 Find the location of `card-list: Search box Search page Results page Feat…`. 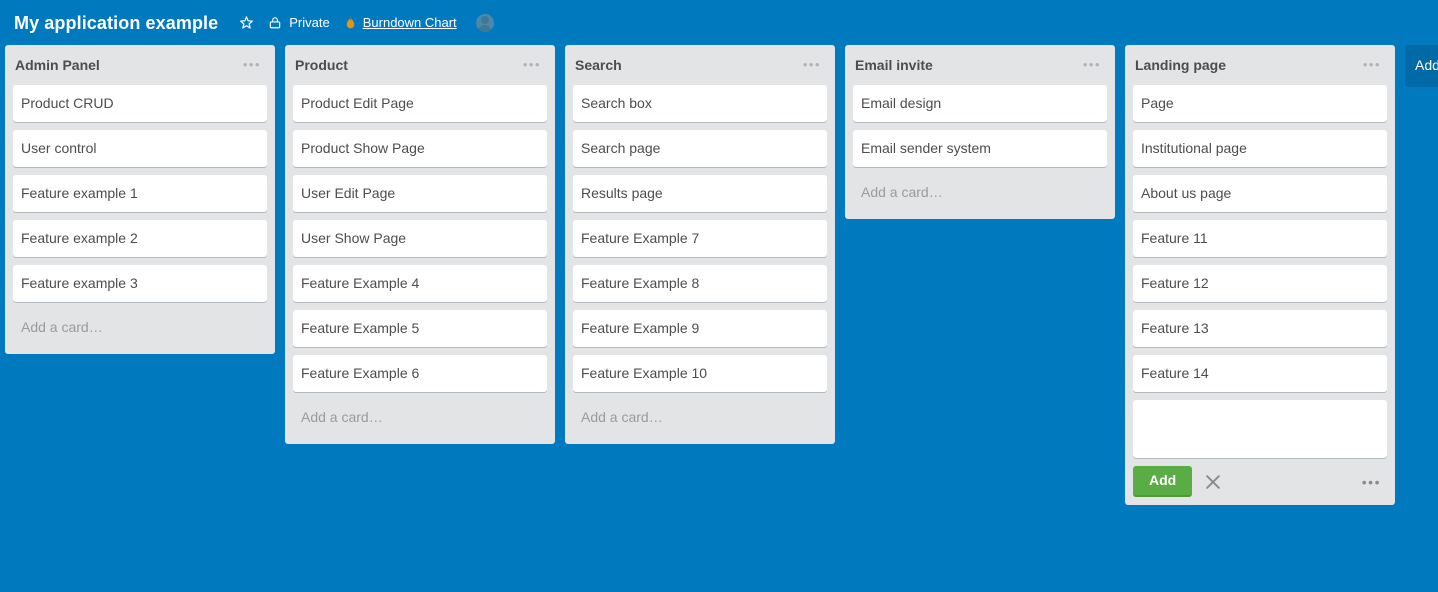

card-list: Search box Search page Results page Feat… is located at coordinates (700, 242).